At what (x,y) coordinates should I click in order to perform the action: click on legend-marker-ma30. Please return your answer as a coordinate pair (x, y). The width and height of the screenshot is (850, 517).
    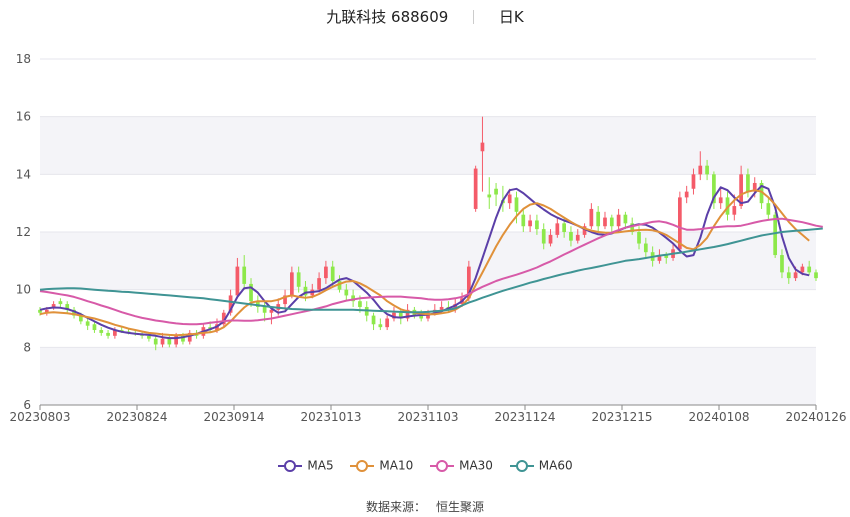
    Looking at the image, I should click on (442, 465).